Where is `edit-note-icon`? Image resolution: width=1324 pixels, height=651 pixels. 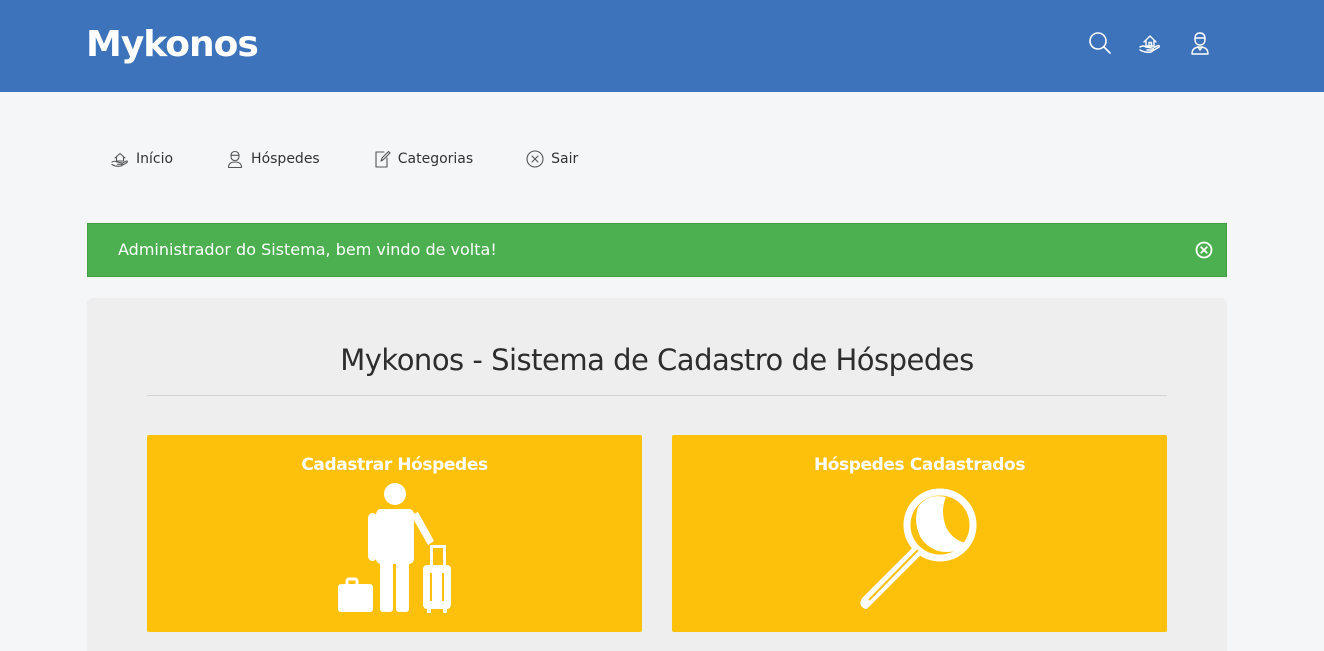 edit-note-icon is located at coordinates (382, 159).